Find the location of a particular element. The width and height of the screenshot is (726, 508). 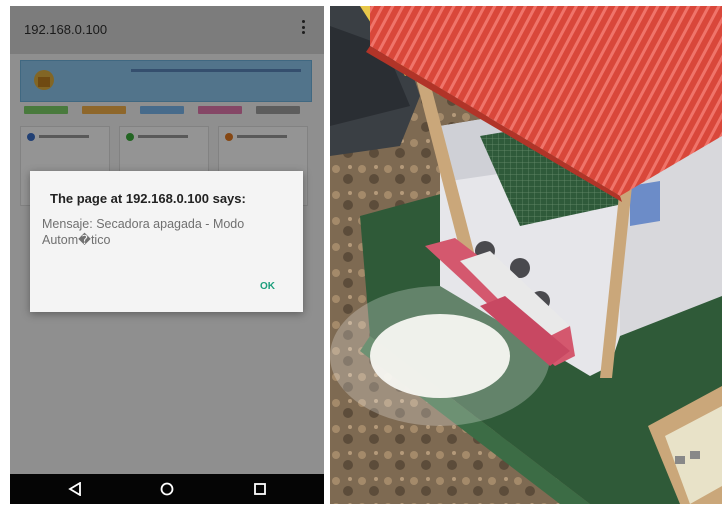

circle-home-icon is located at coordinates (167, 489).